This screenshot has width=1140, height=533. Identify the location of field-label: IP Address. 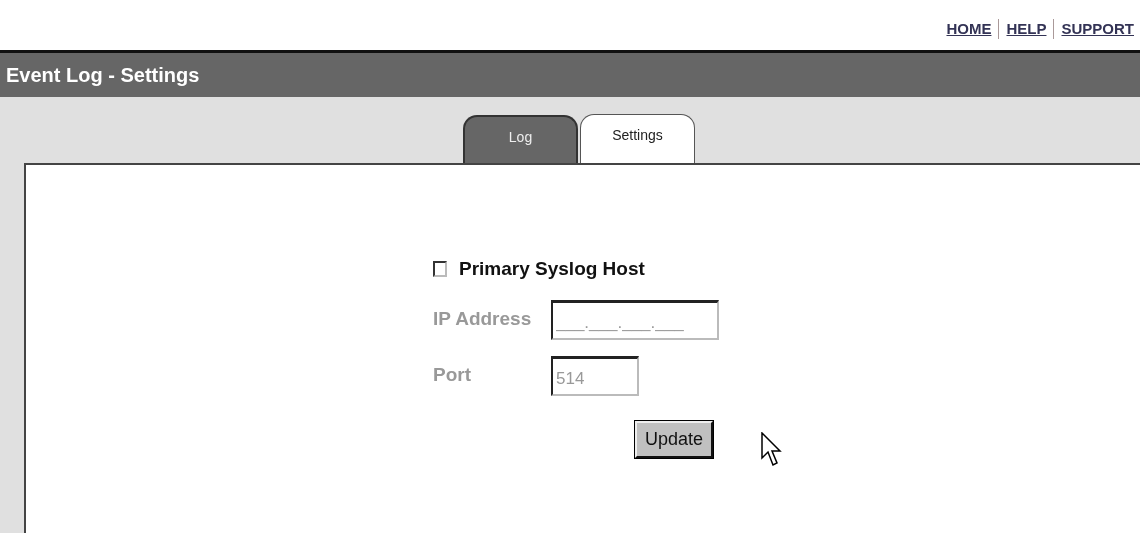
(483, 319).